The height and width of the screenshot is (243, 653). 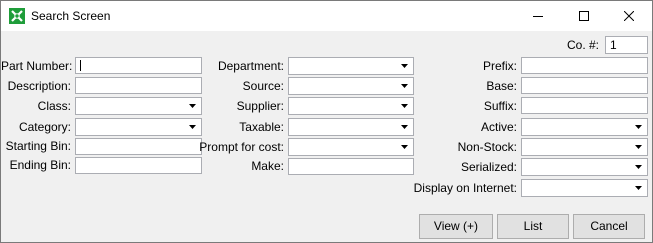 What do you see at coordinates (351, 147) in the screenshot?
I see `prompt-for-cost-dropdown` at bounding box center [351, 147].